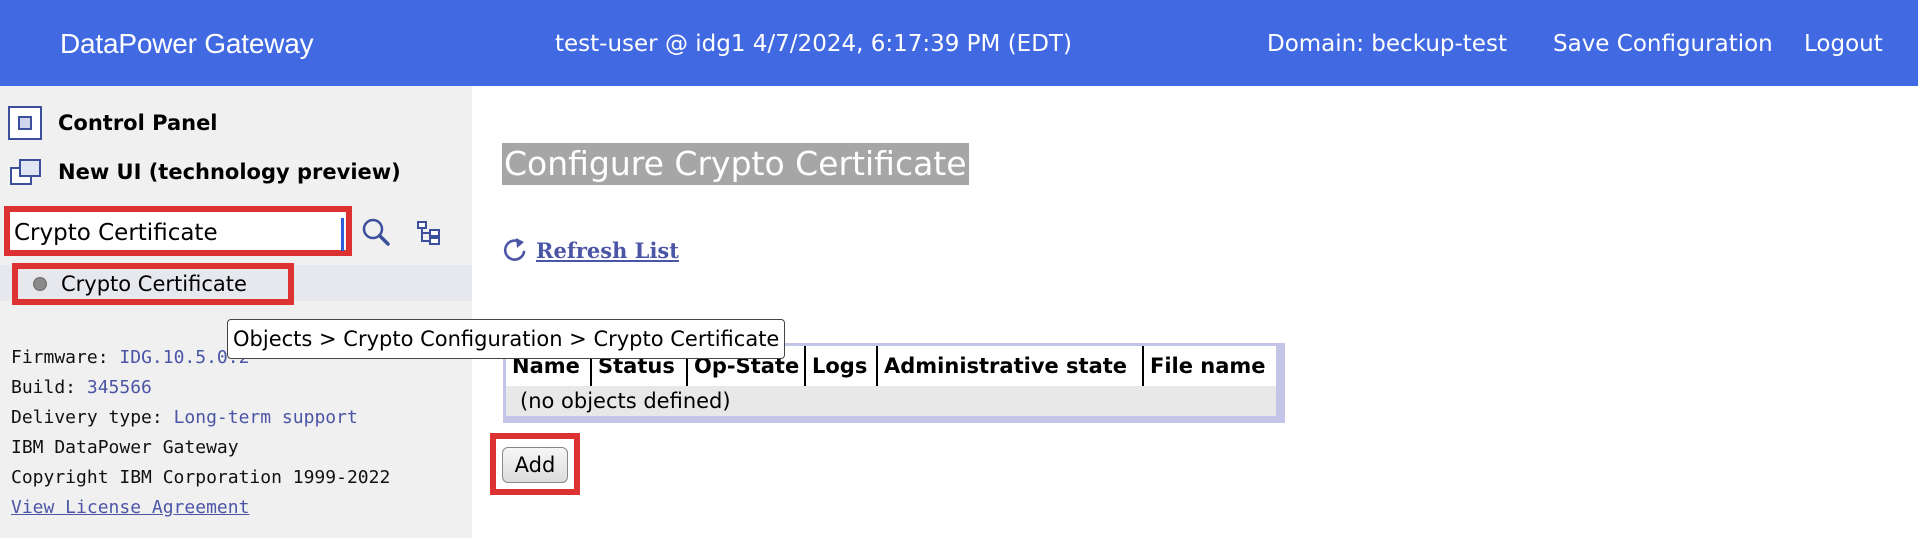 The height and width of the screenshot is (538, 1918). Describe the element at coordinates (119, 387) in the screenshot. I see `build-value: 345566` at that location.